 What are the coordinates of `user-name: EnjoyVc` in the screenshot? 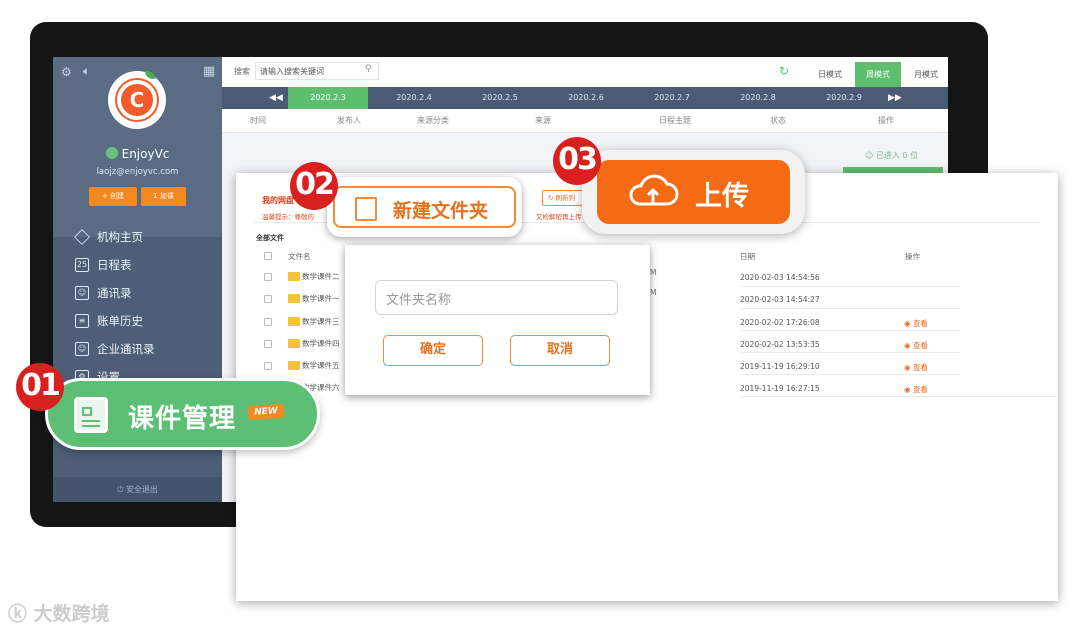 It's located at (137, 154).